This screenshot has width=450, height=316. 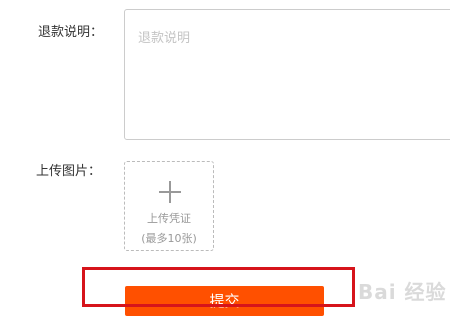 I want to click on upload-voucher-button: 上传凭证 (最多10张), so click(x=169, y=206).